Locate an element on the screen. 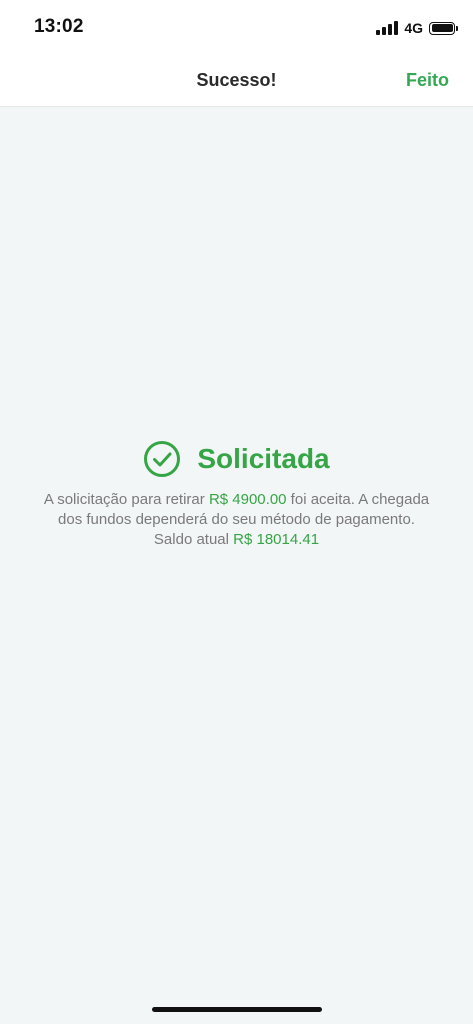 The height and width of the screenshot is (1024, 473). message-text-1: A solicitação para retirar is located at coordinates (126, 499).